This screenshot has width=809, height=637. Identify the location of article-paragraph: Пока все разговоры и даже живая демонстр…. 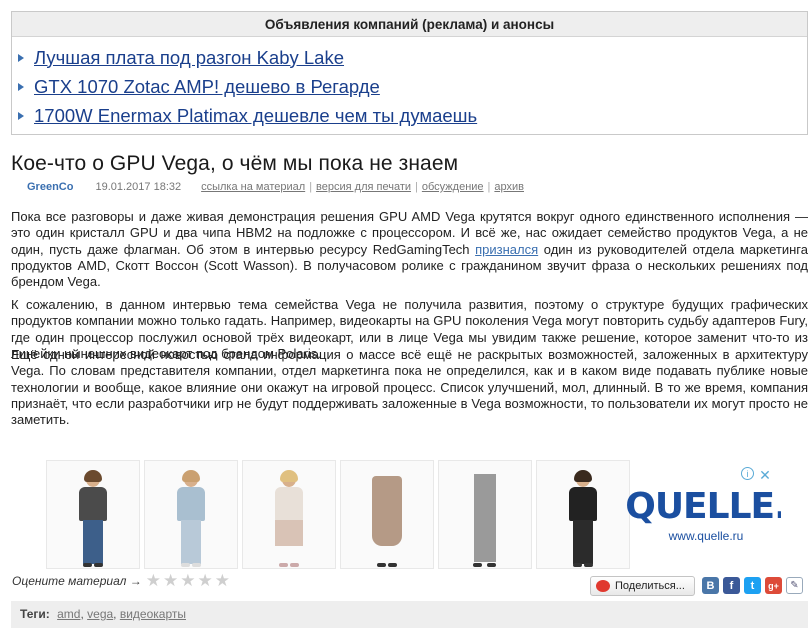
(409, 249).